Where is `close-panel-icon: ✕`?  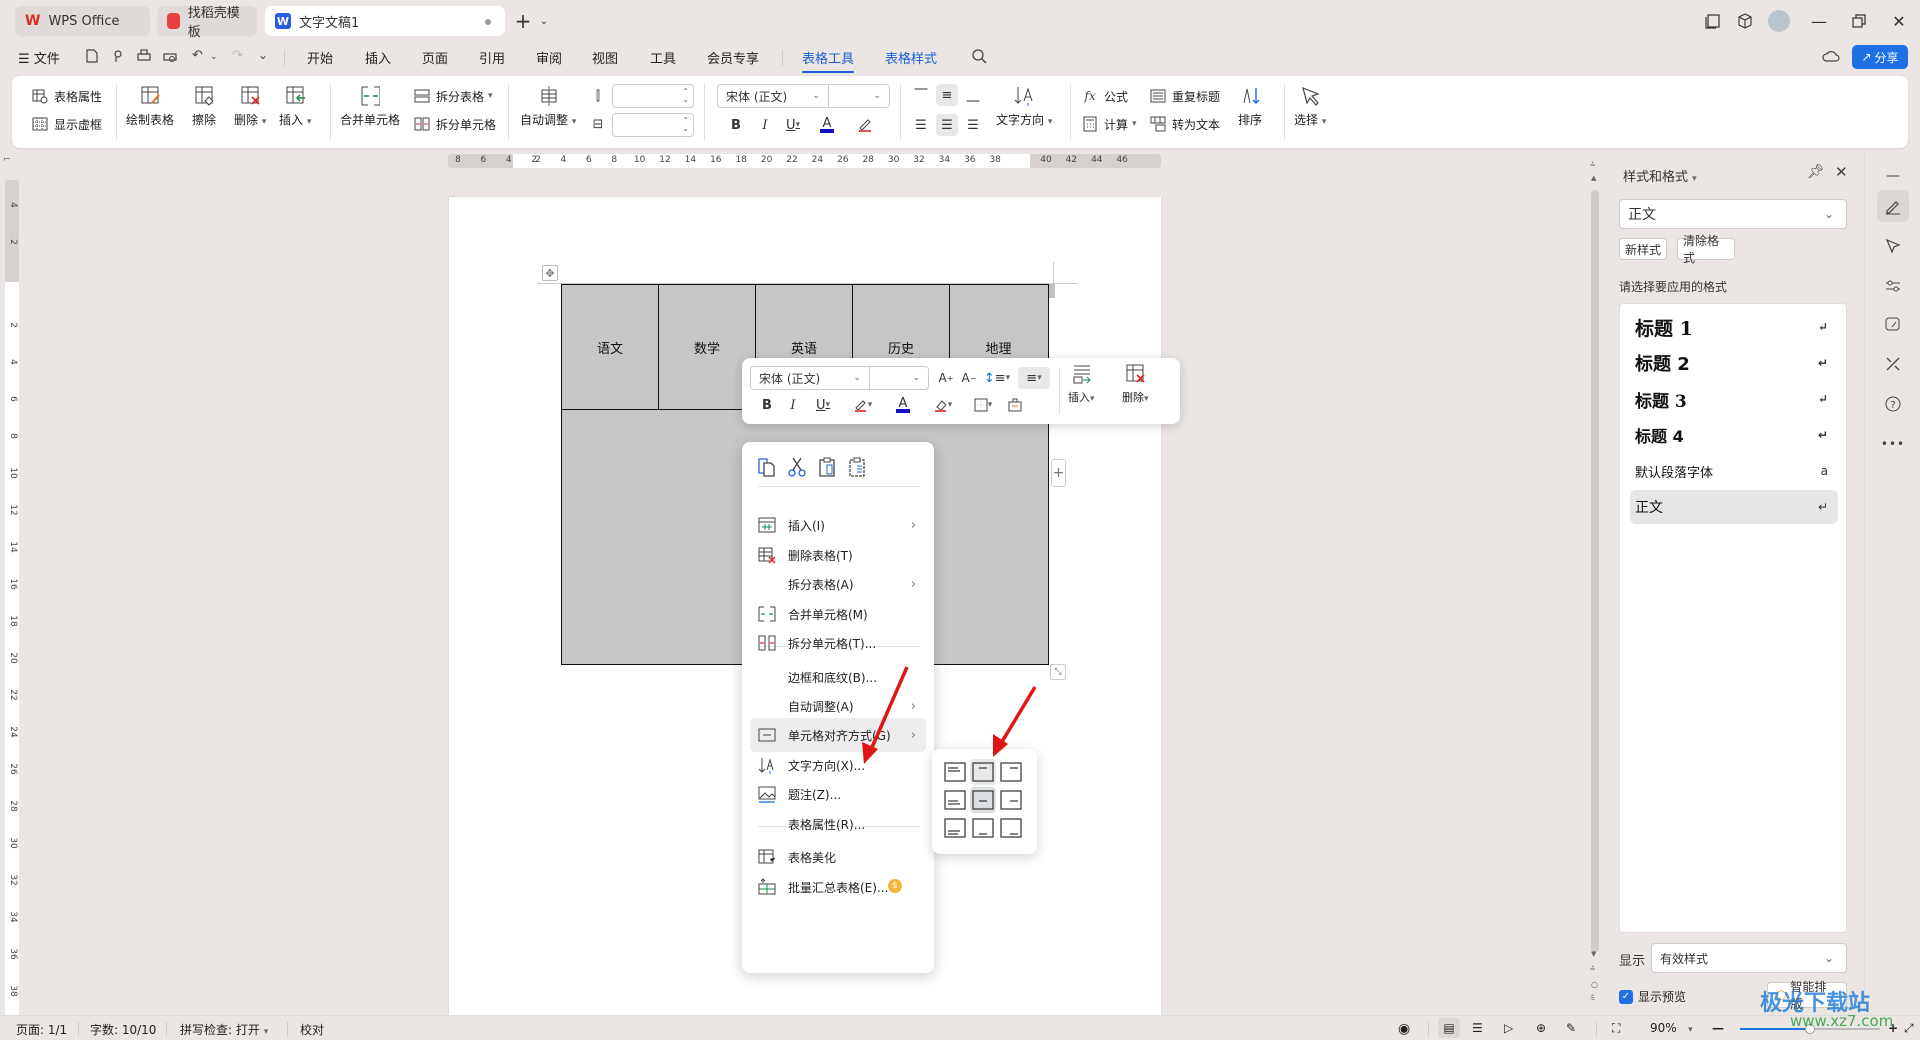
close-panel-icon: ✕ is located at coordinates (1841, 172).